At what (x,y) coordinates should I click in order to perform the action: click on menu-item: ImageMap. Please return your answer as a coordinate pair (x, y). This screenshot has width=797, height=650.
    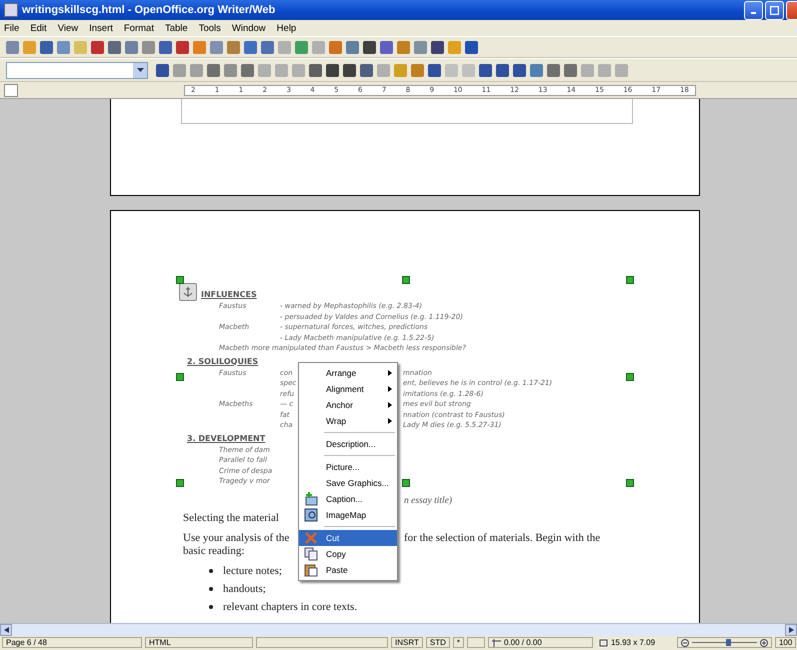
    Looking at the image, I should click on (348, 515).